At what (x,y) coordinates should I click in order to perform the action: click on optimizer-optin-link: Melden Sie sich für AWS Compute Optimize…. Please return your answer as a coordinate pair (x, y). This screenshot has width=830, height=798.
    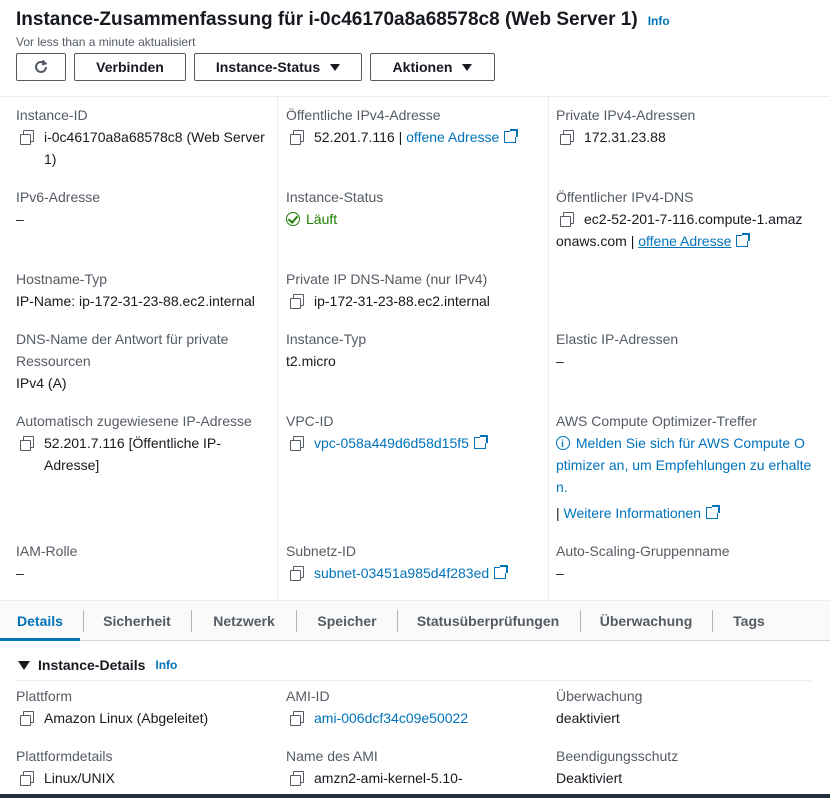
    Looking at the image, I should click on (684, 465).